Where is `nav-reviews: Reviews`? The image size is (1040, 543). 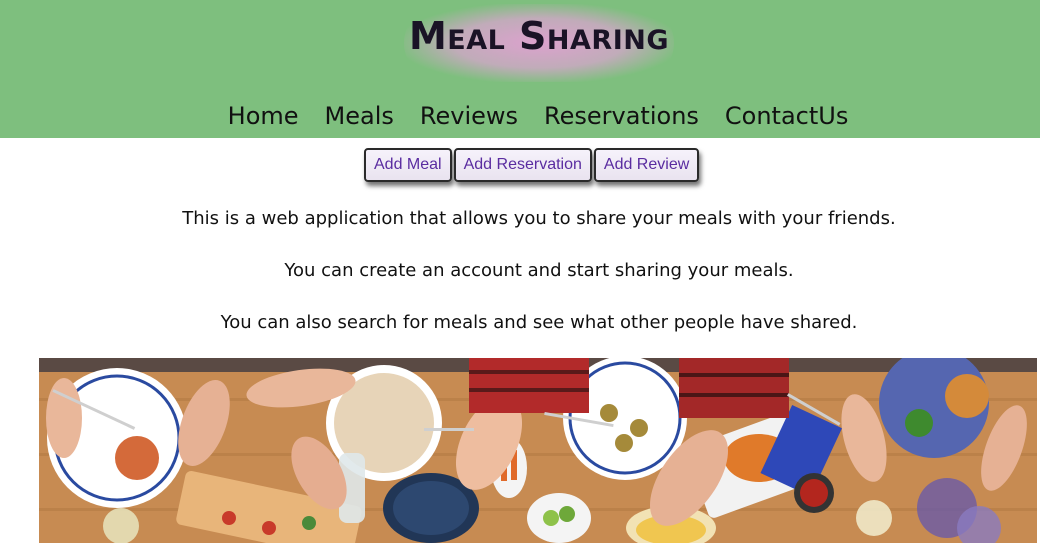 nav-reviews: Reviews is located at coordinates (469, 116).